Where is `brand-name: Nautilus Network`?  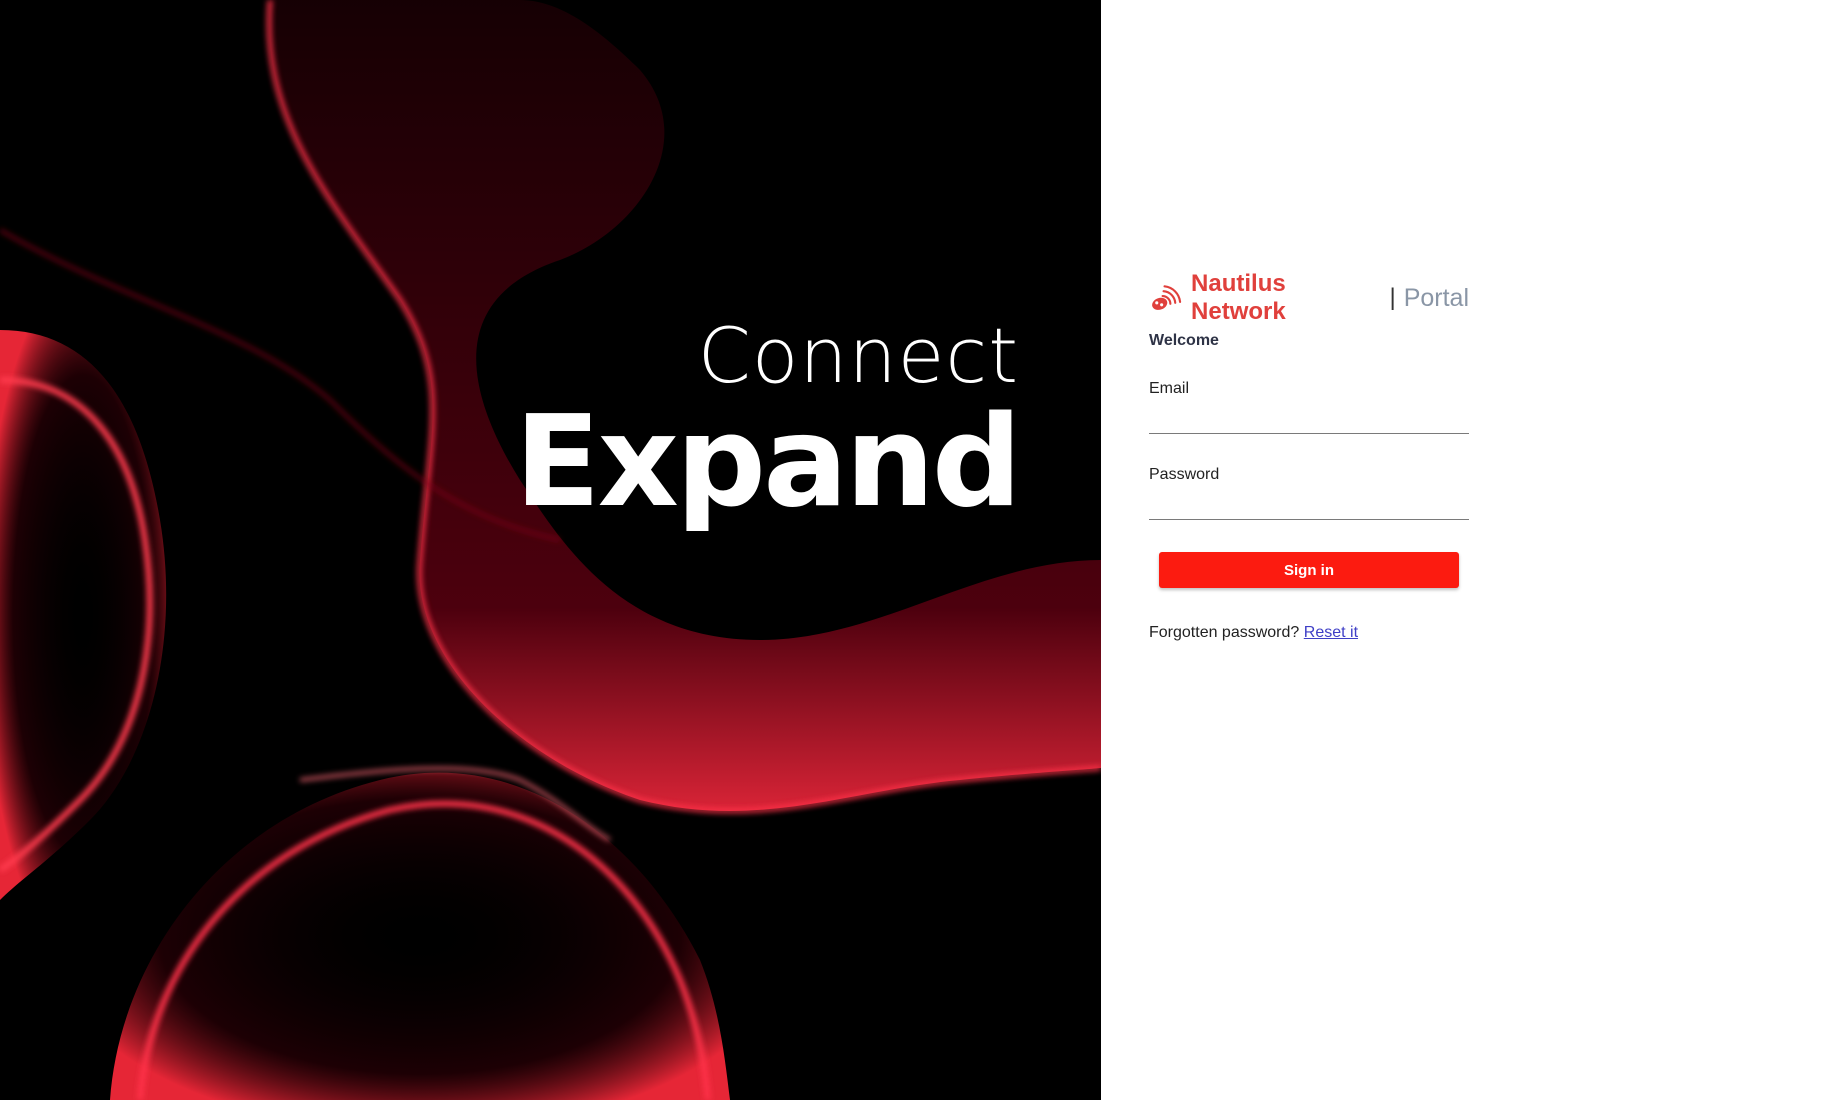 brand-name: Nautilus Network is located at coordinates (1238, 297).